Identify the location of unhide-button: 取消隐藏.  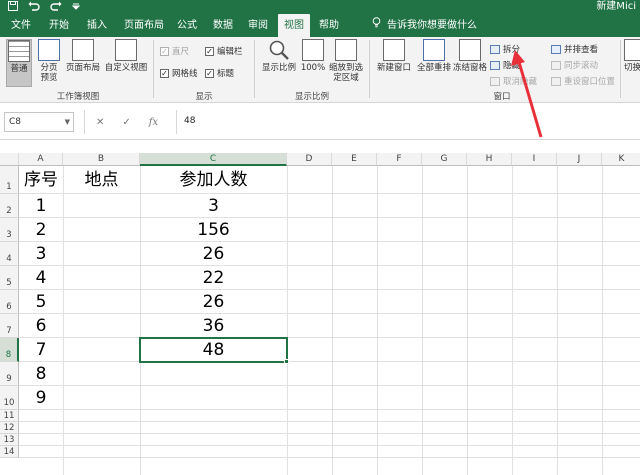
(513, 81).